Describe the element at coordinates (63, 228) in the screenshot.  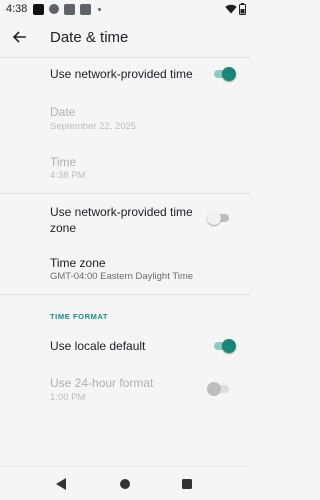
I see `network-zone-label-line2: zone` at that location.